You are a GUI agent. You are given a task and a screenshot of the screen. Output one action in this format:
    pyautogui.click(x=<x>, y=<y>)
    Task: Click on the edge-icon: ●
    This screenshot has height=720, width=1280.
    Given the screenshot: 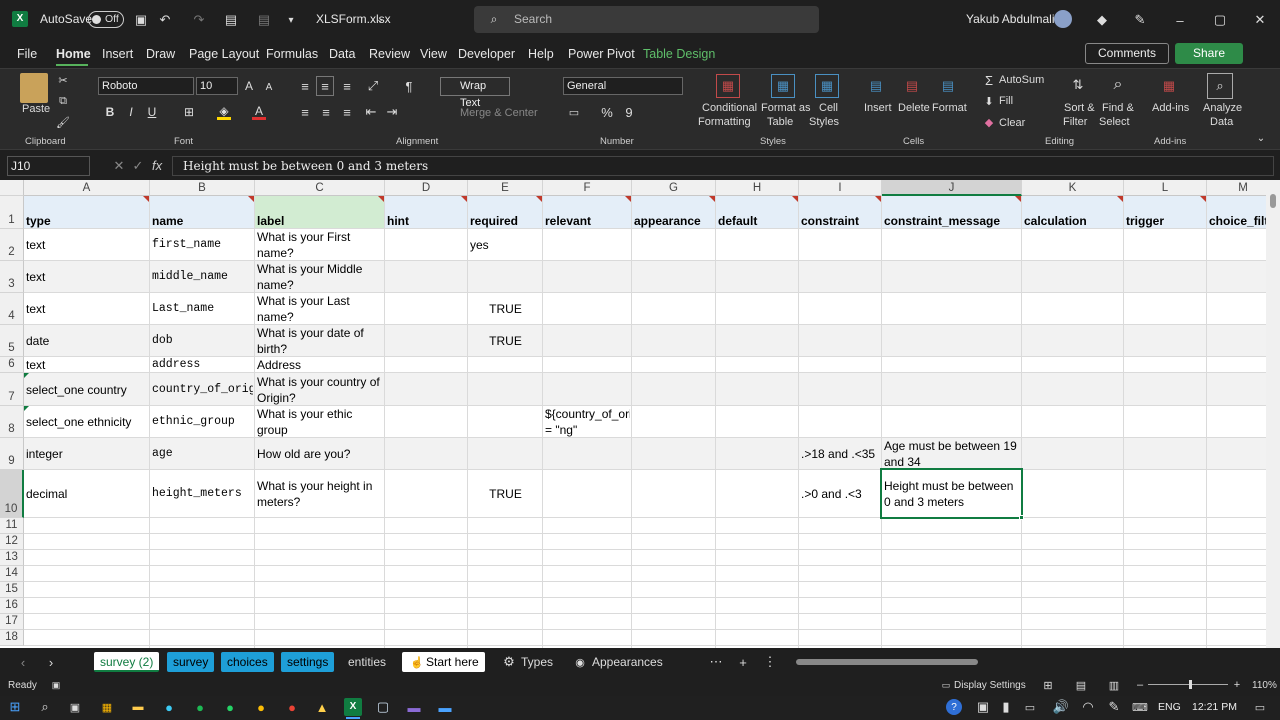 What is the action you would take?
    pyautogui.click(x=169, y=707)
    